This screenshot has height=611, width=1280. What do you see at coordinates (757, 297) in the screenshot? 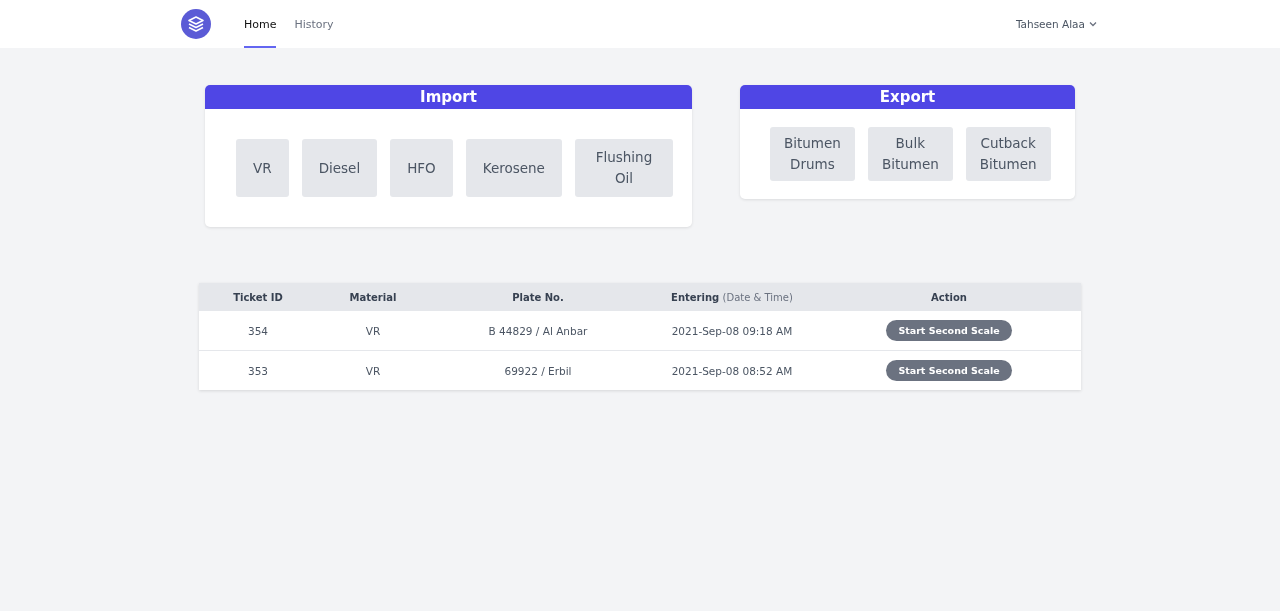
I see `column-header-note: (Date & Time)` at bounding box center [757, 297].